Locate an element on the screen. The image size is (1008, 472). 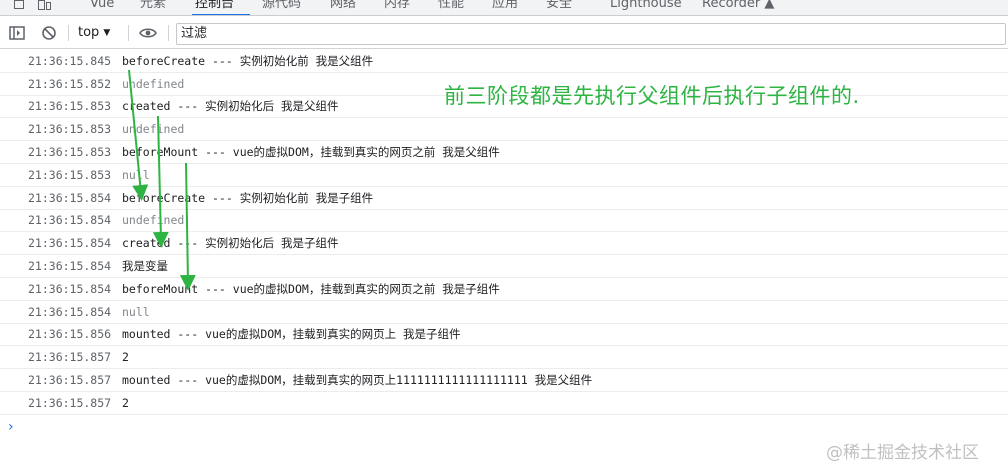
message-text: created --- 实例初始化后 我是子组件 is located at coordinates (230, 243).